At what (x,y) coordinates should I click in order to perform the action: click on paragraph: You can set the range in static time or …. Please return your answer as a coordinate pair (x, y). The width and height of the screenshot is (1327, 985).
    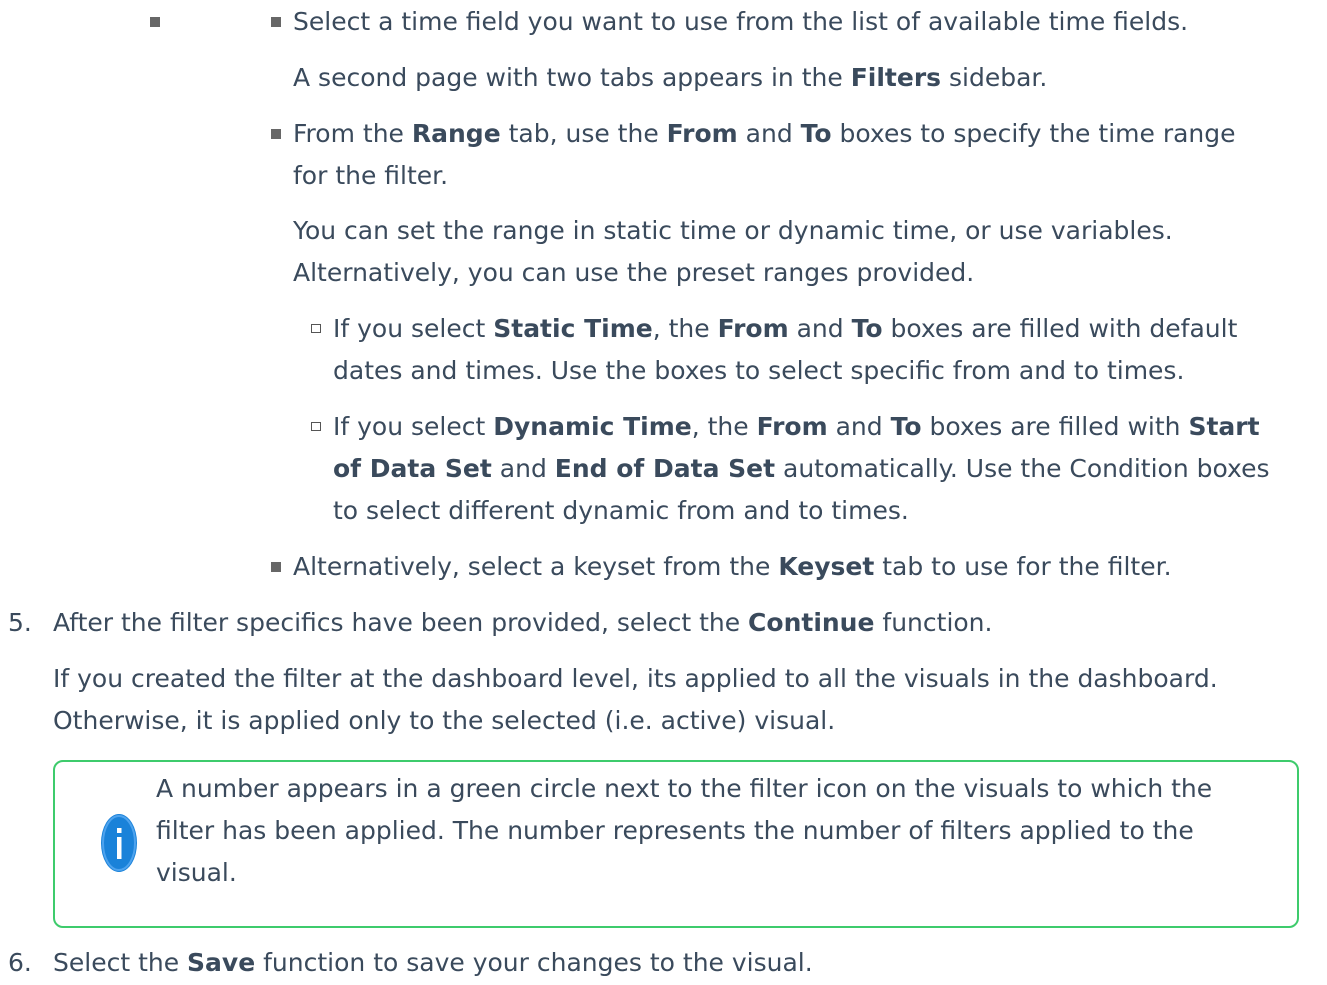
    Looking at the image, I should click on (733, 230).